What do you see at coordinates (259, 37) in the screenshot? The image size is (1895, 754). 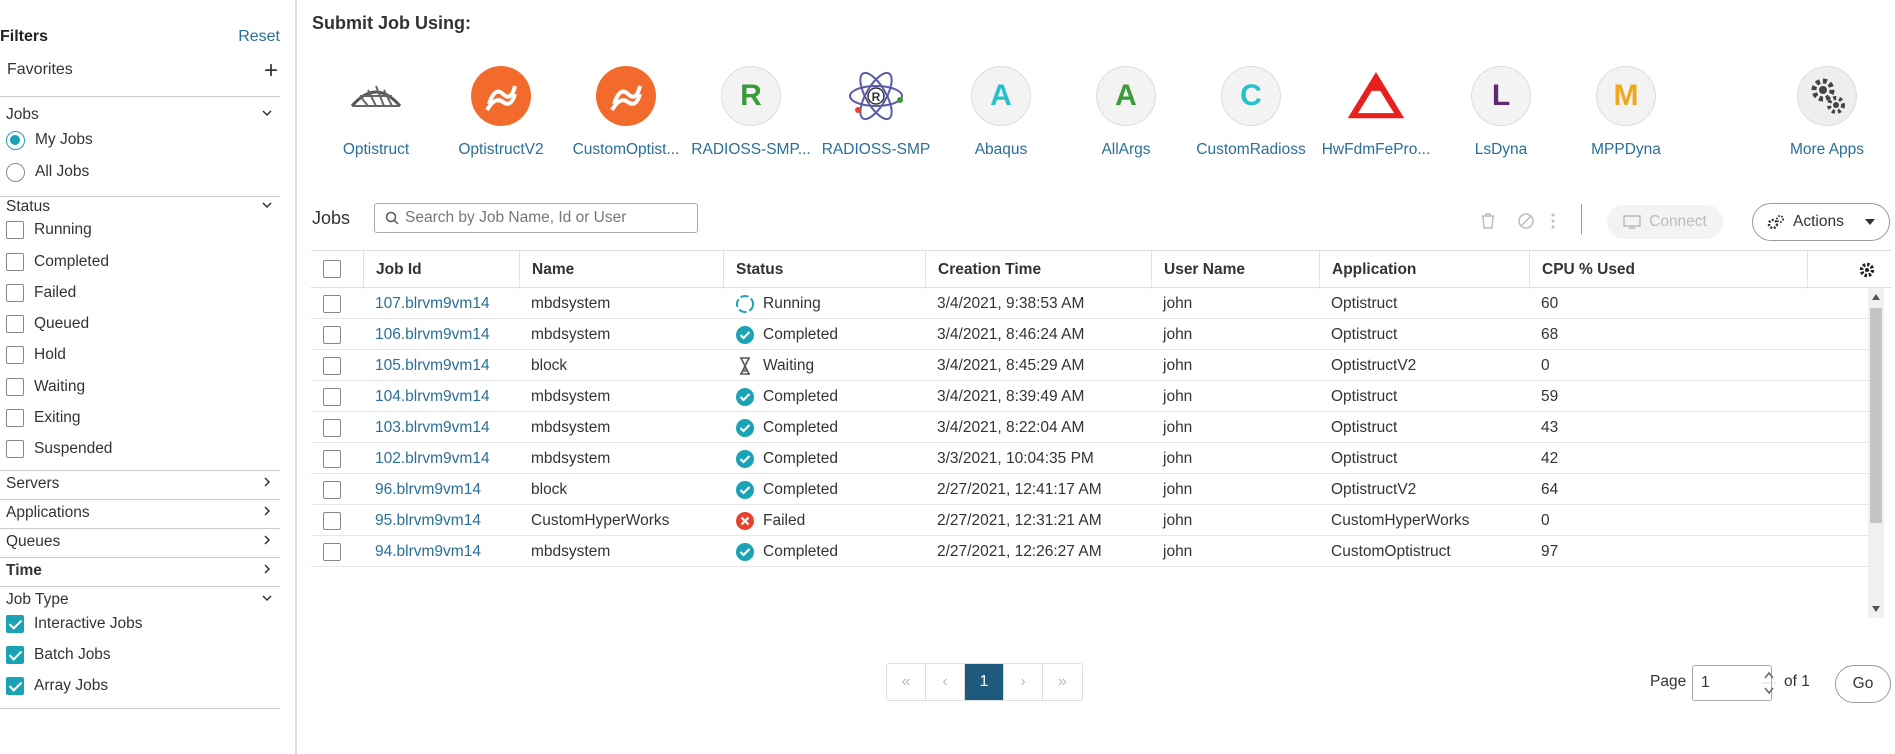 I see `reset-link: Reset` at bounding box center [259, 37].